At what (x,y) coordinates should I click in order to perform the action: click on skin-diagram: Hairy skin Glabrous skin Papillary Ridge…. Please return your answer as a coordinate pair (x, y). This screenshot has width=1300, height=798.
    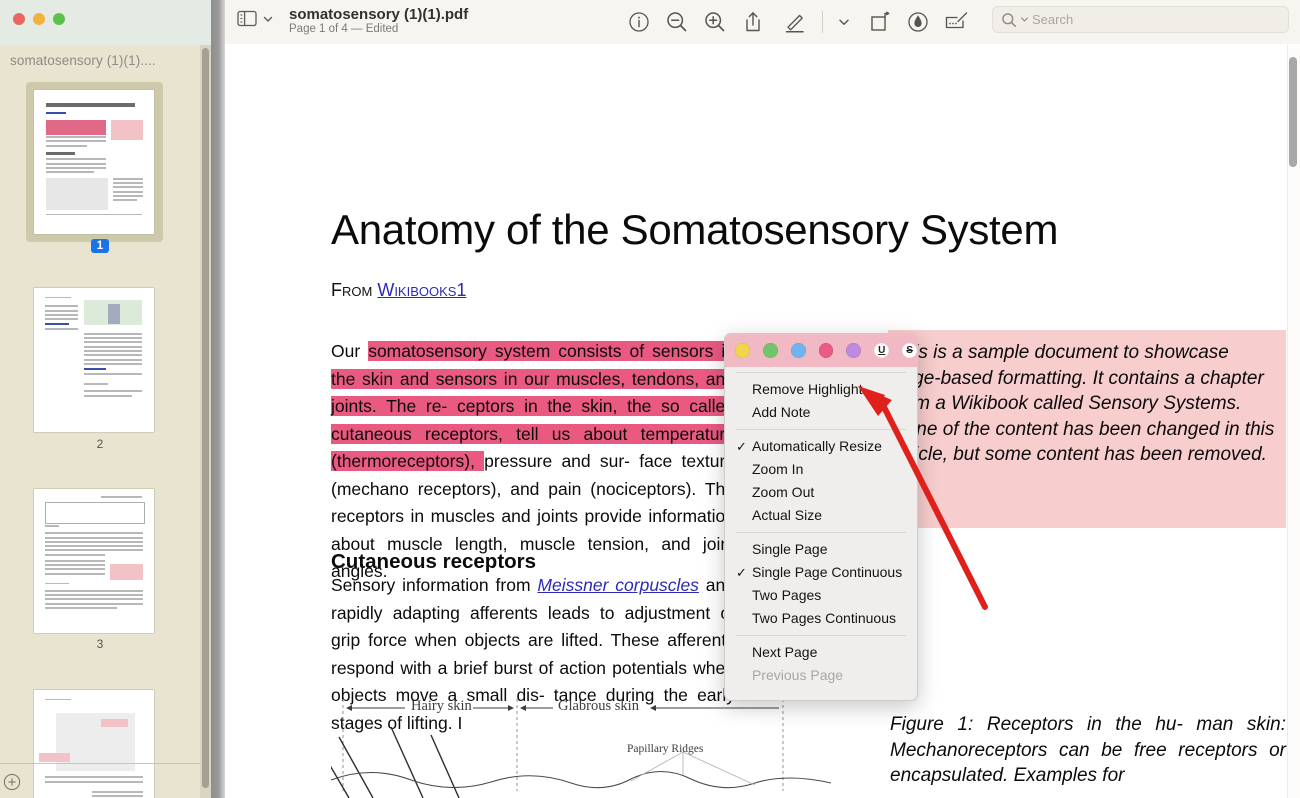
    Looking at the image, I should click on (585, 746).